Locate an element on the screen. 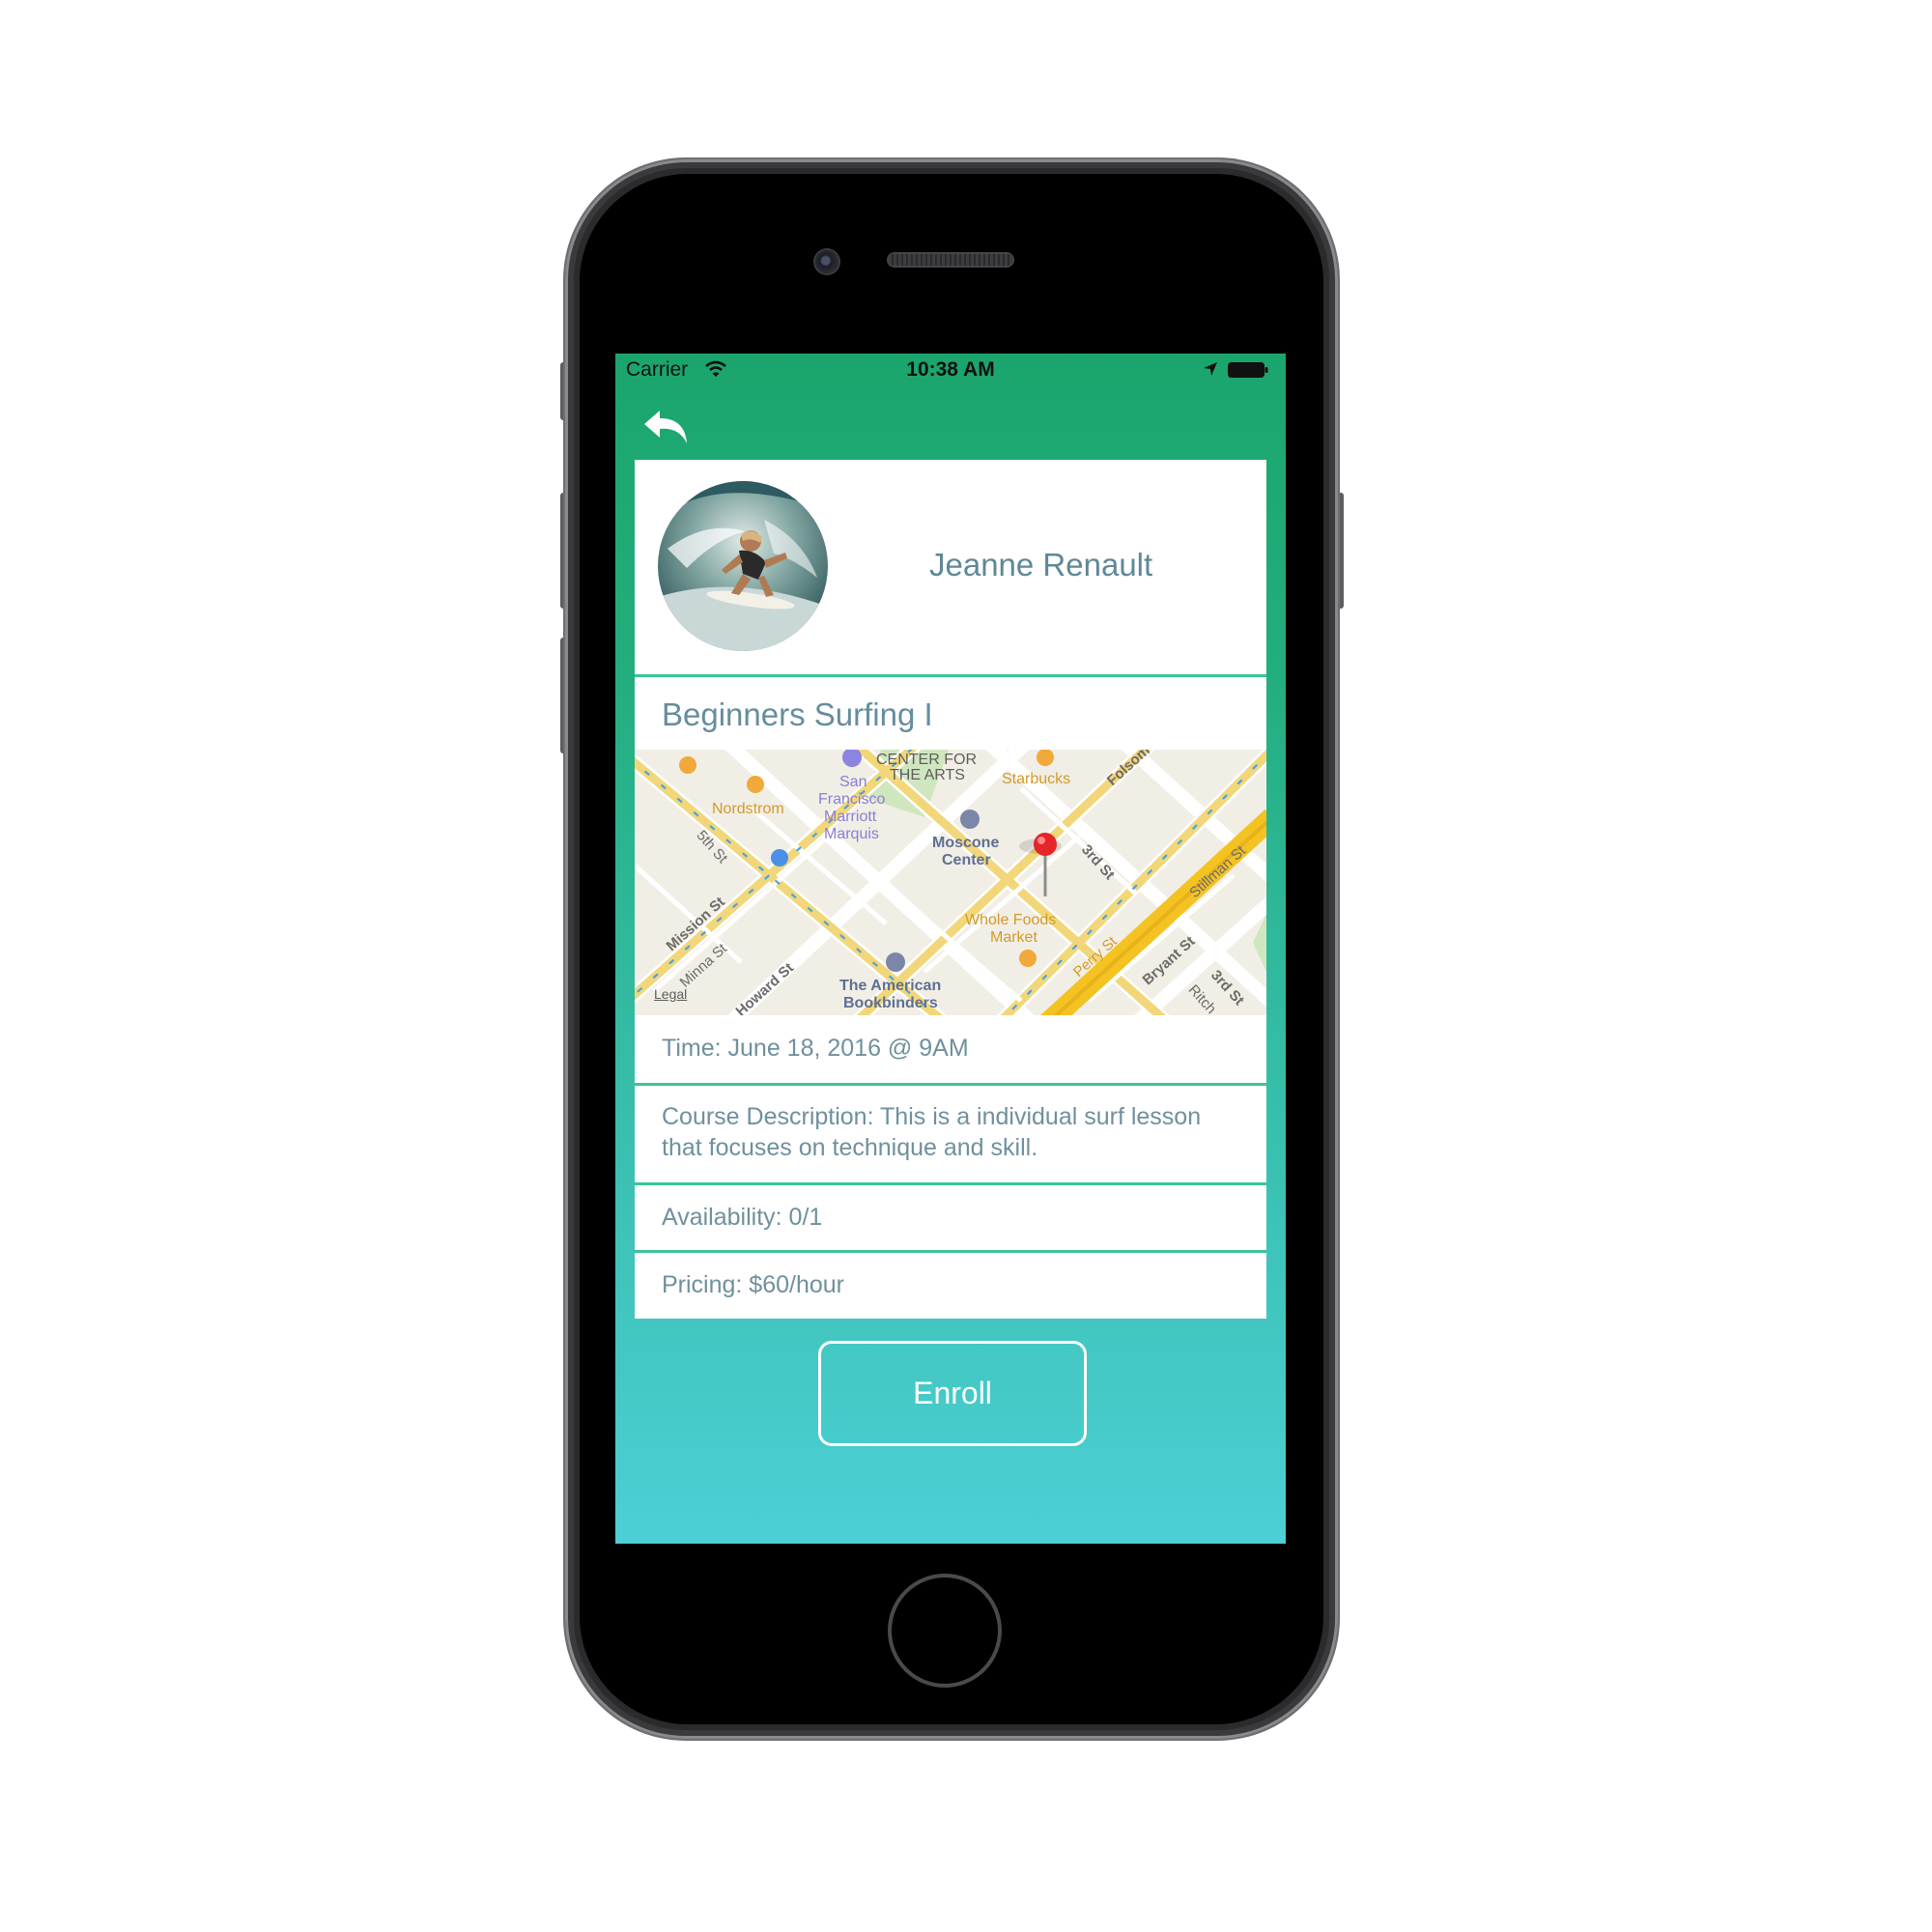 This screenshot has width=1932, height=1932. map-legal-link: Legal is located at coordinates (670, 994).